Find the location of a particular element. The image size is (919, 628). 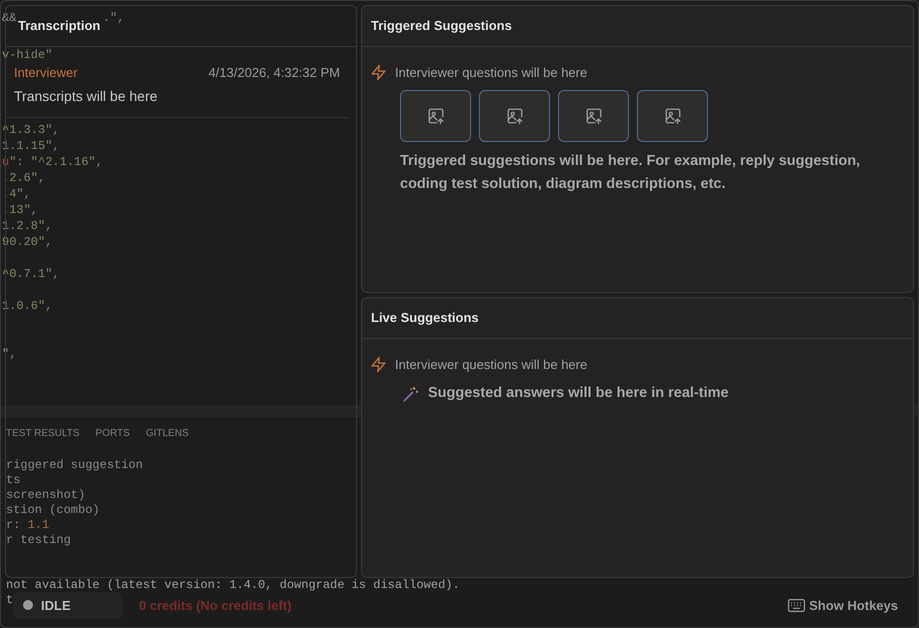

status-label: IDLE is located at coordinates (56, 605).